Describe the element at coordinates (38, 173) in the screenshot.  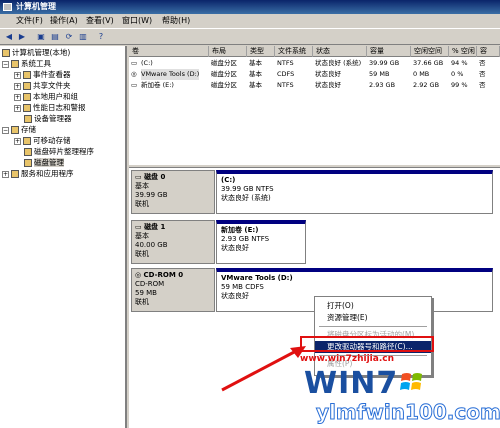
I see `tree-services: + 服务和应用程序` at that location.